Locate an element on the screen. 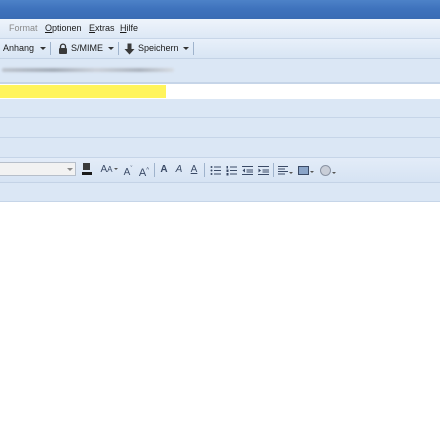 This screenshot has height=440, width=440. attach-dropdown is located at coordinates (43, 48).